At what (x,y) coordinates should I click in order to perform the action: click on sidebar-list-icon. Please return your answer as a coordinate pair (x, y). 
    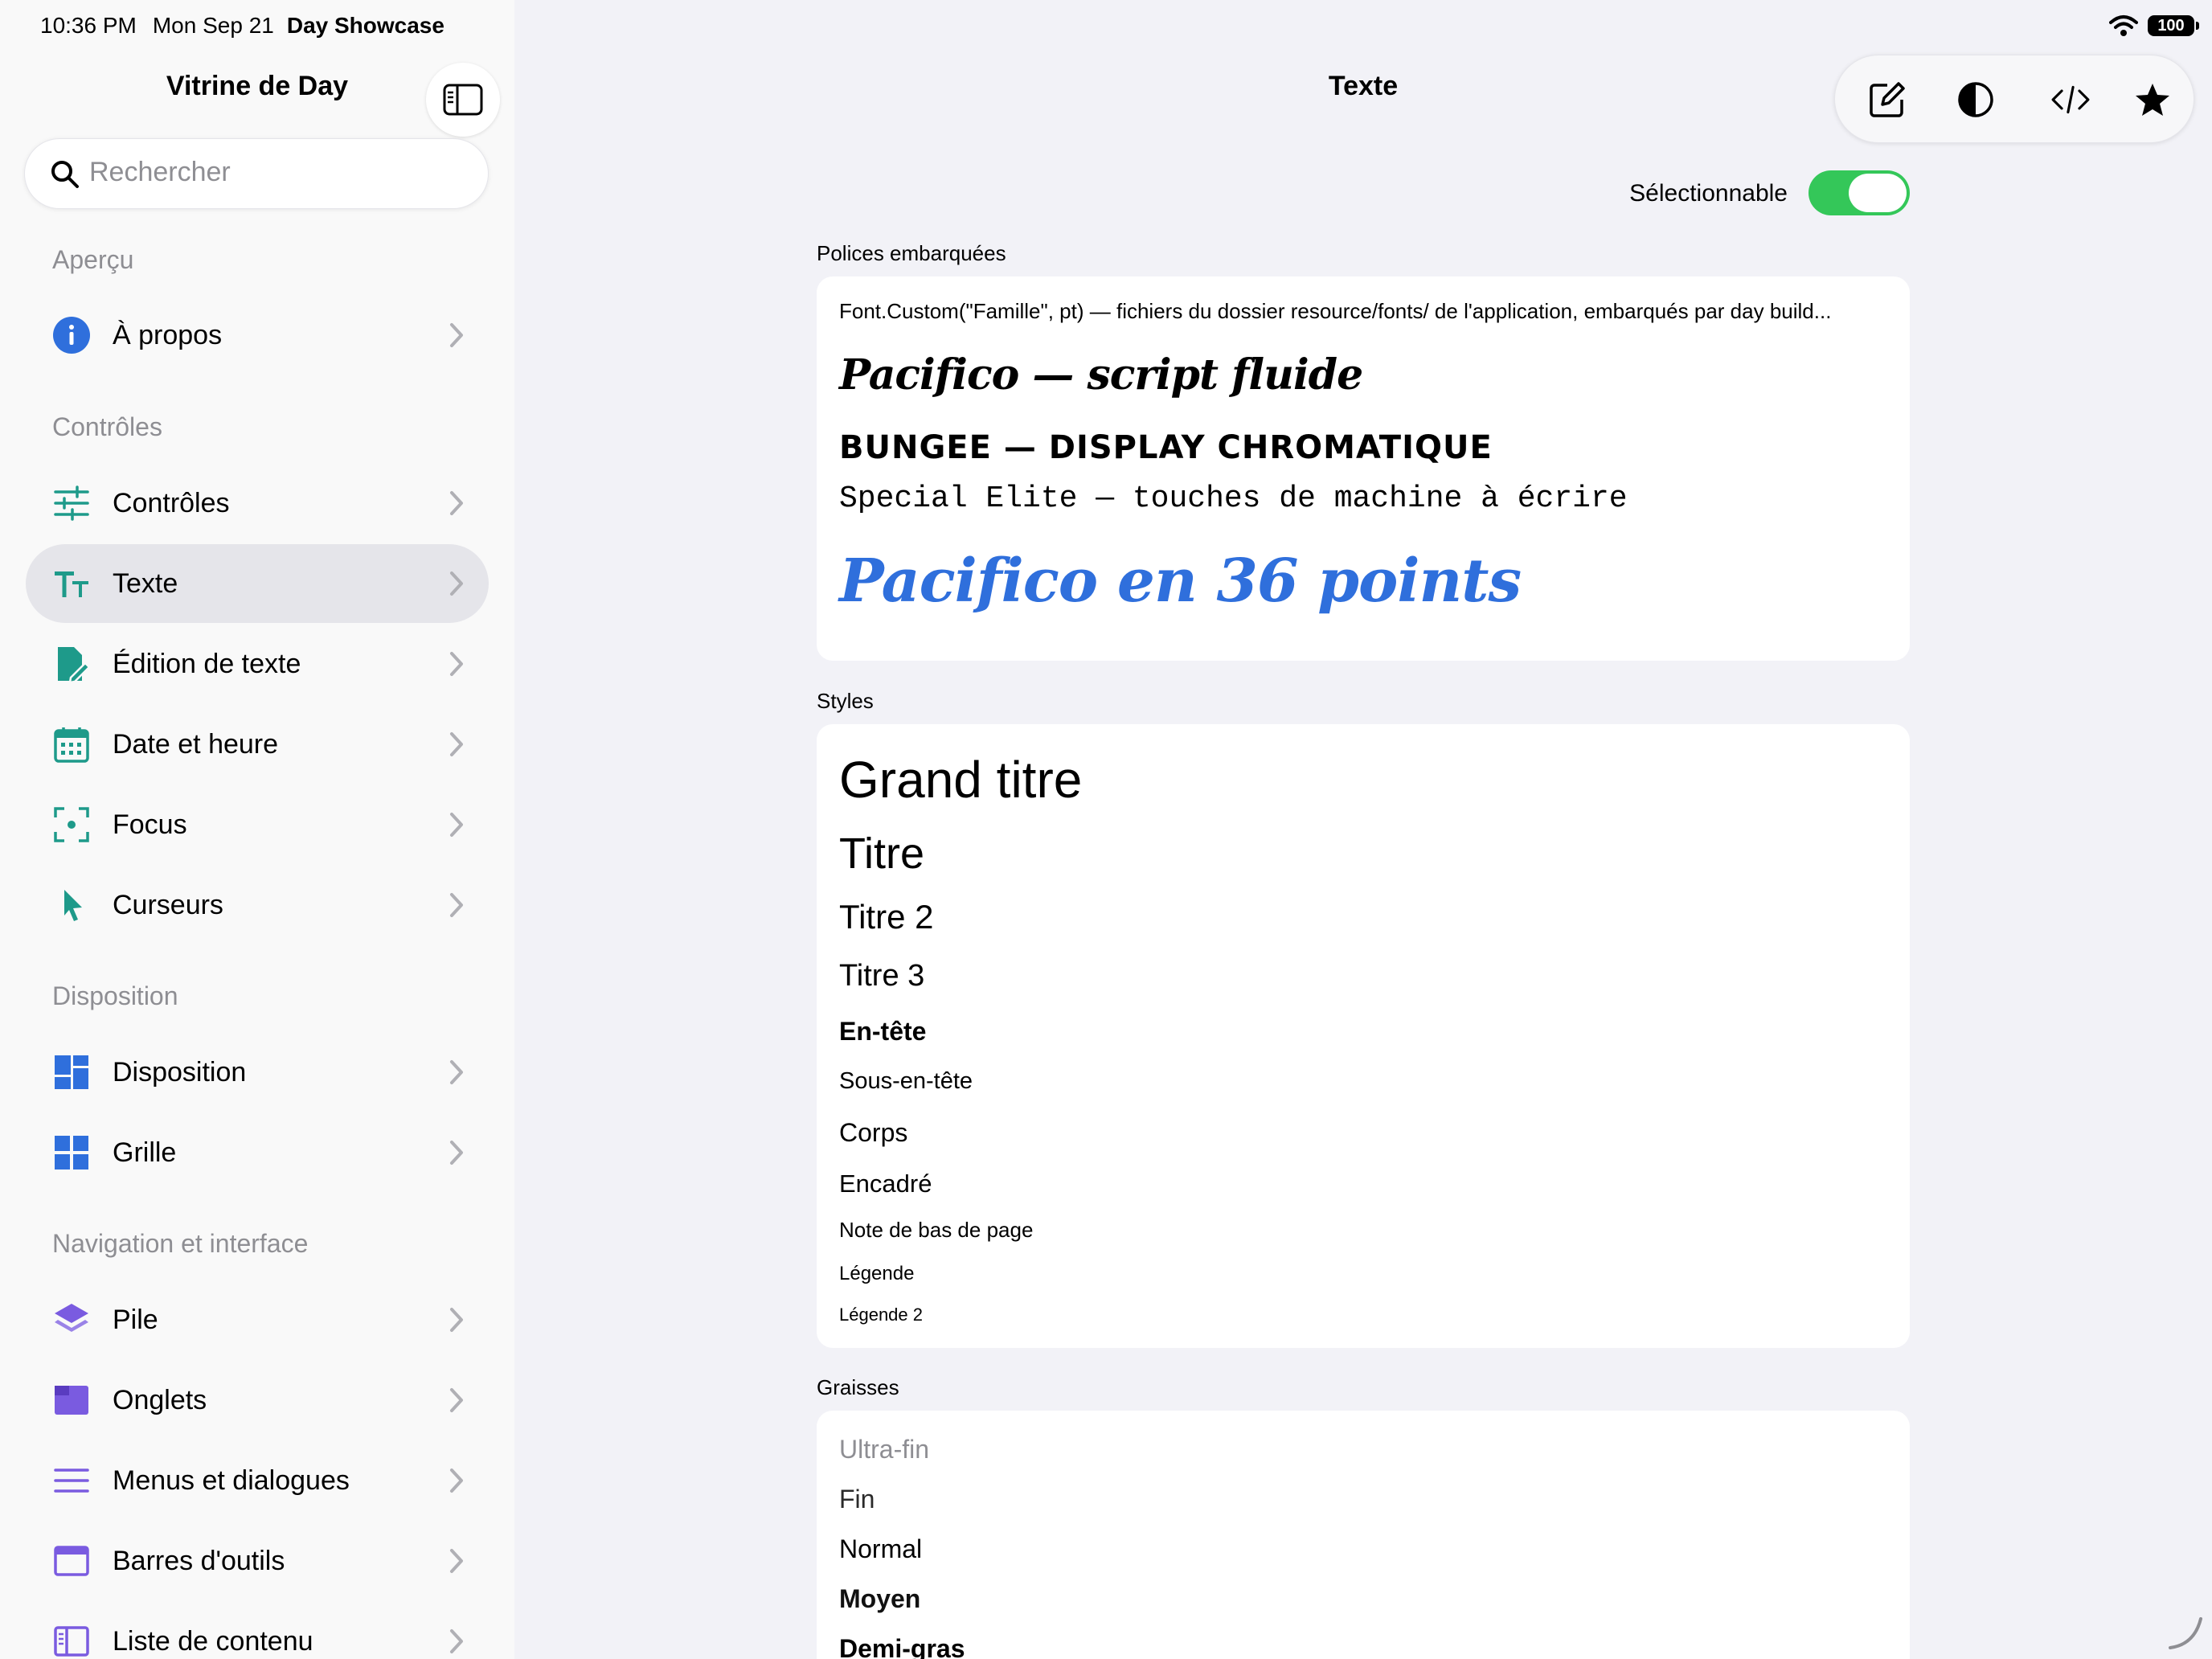
    Looking at the image, I should click on (71, 1641).